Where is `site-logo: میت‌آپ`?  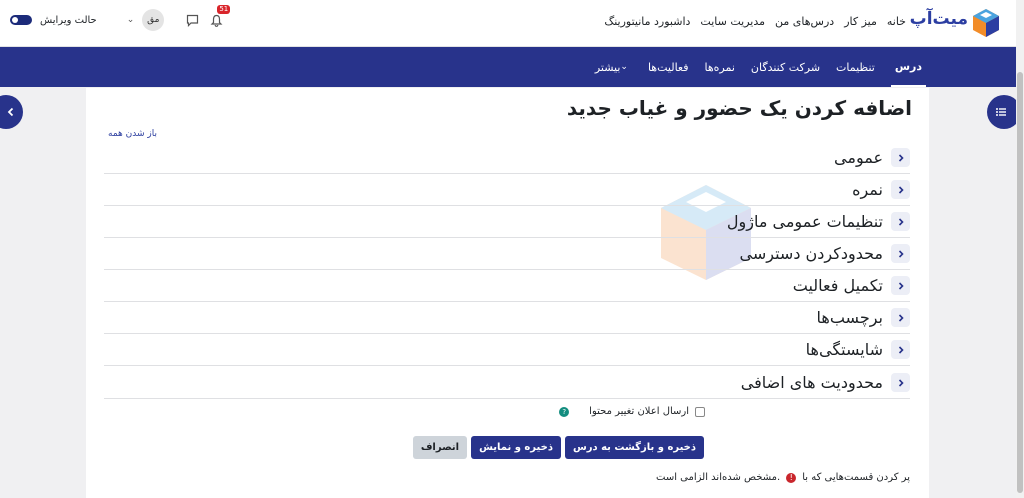 site-logo: میت‌آپ is located at coordinates (956, 23).